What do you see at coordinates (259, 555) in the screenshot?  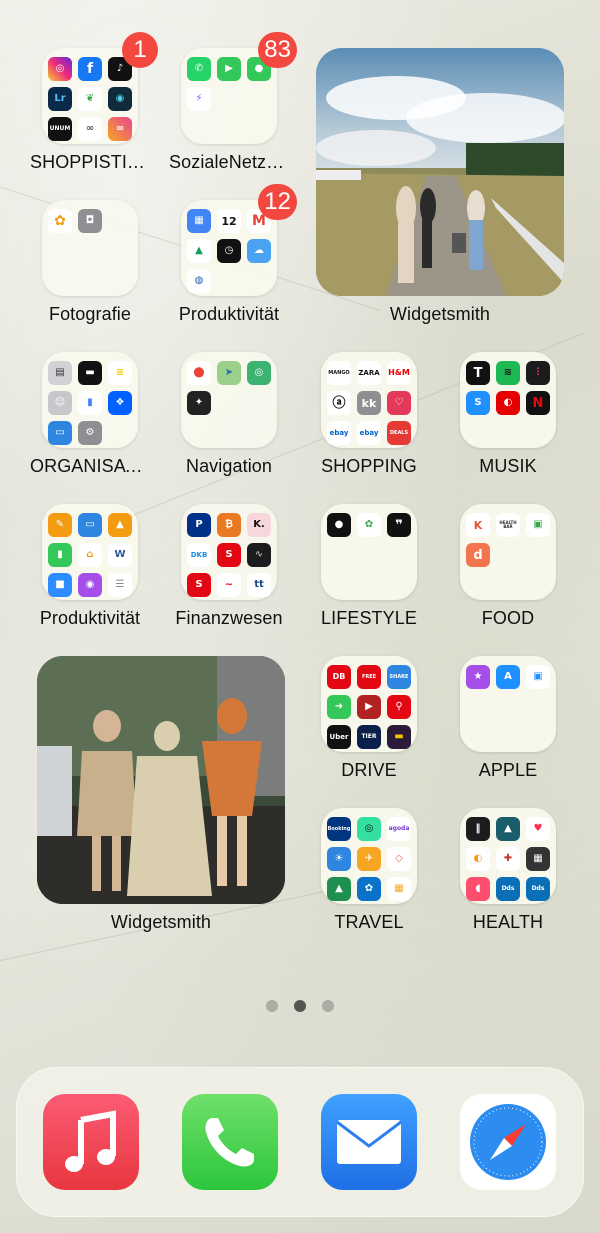 I see `stocks-icon: ∿` at bounding box center [259, 555].